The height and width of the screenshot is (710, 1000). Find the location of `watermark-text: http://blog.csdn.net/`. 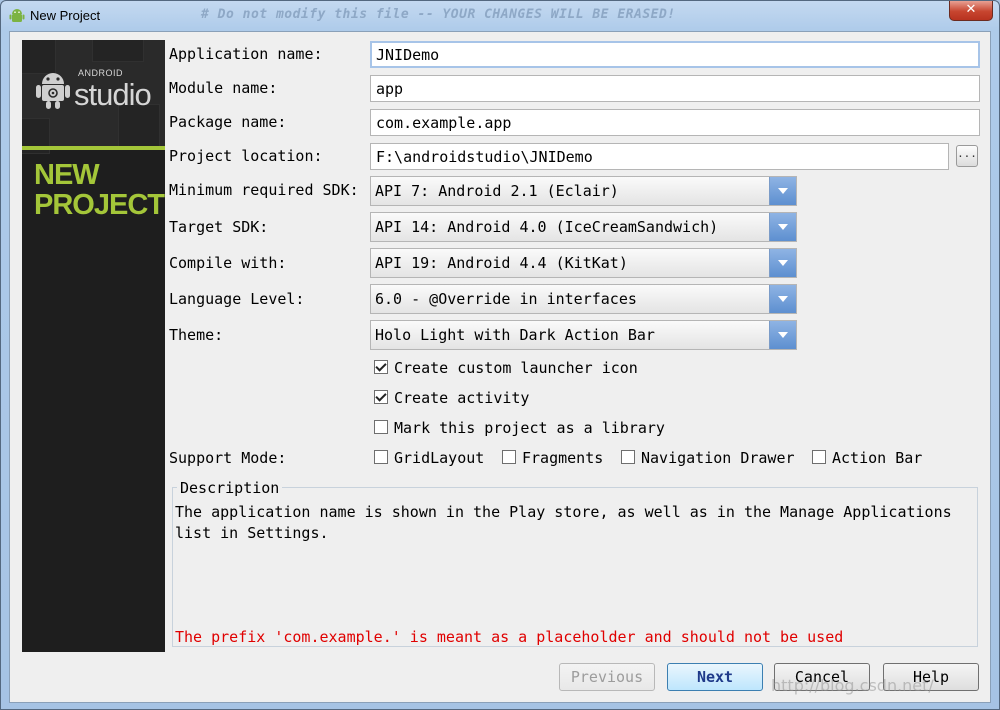

watermark-text: http://blog.csdn.net/ is located at coordinates (852, 685).